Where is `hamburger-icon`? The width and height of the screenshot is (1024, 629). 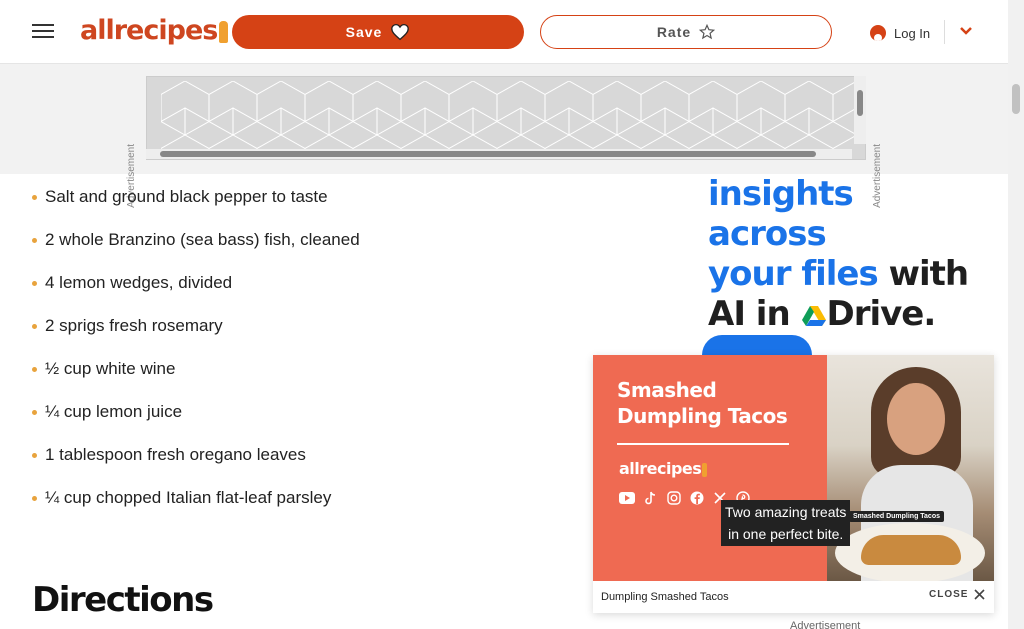 hamburger-icon is located at coordinates (43, 30).